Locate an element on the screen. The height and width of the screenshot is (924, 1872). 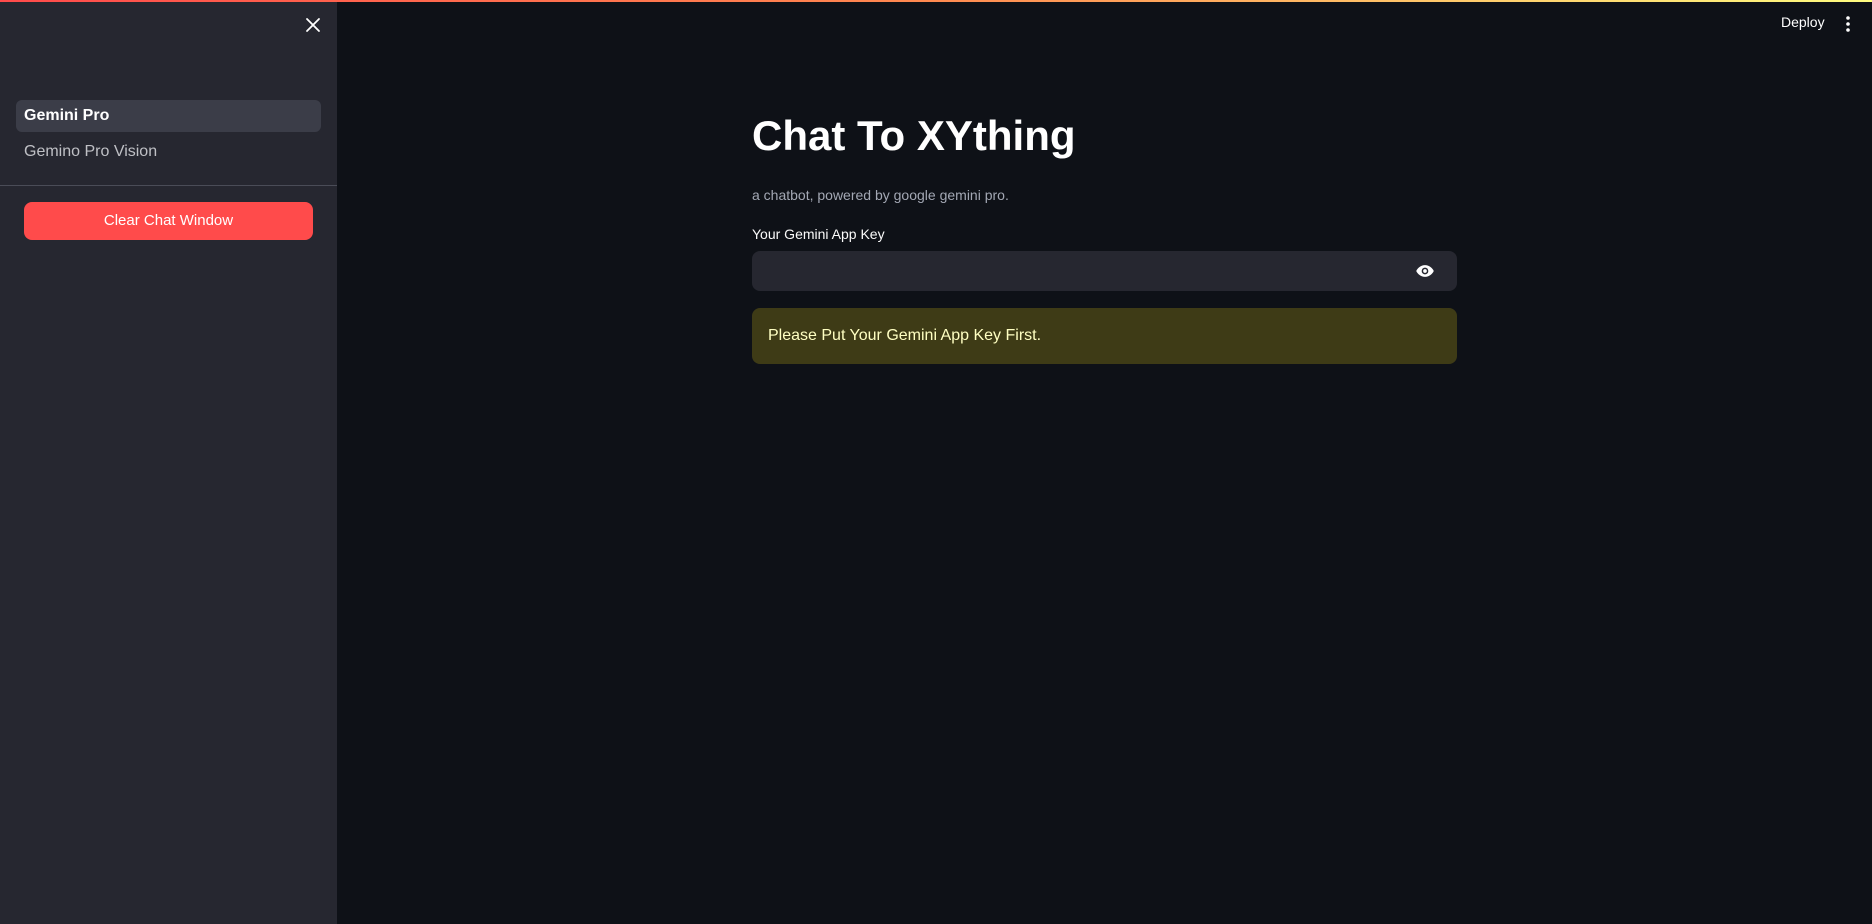
main-menu-button is located at coordinates (1848, 24).